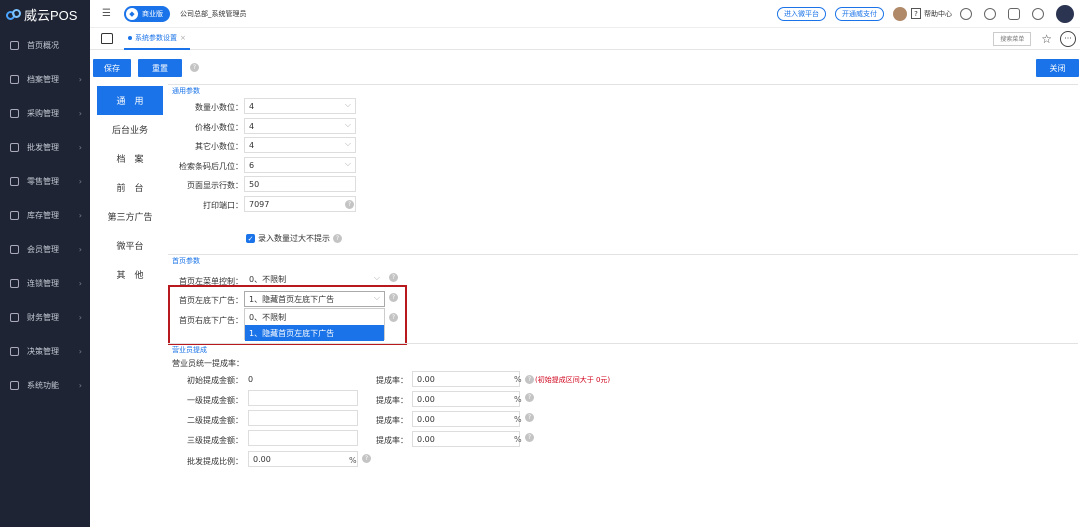  Describe the element at coordinates (130, 274) in the screenshot. I see `tab-other: 其 他` at that location.